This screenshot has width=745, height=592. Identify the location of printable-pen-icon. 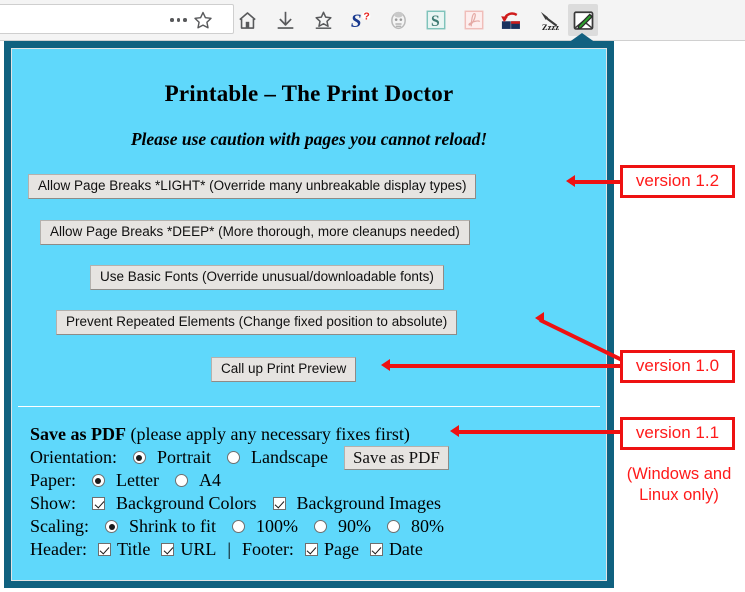
(583, 20).